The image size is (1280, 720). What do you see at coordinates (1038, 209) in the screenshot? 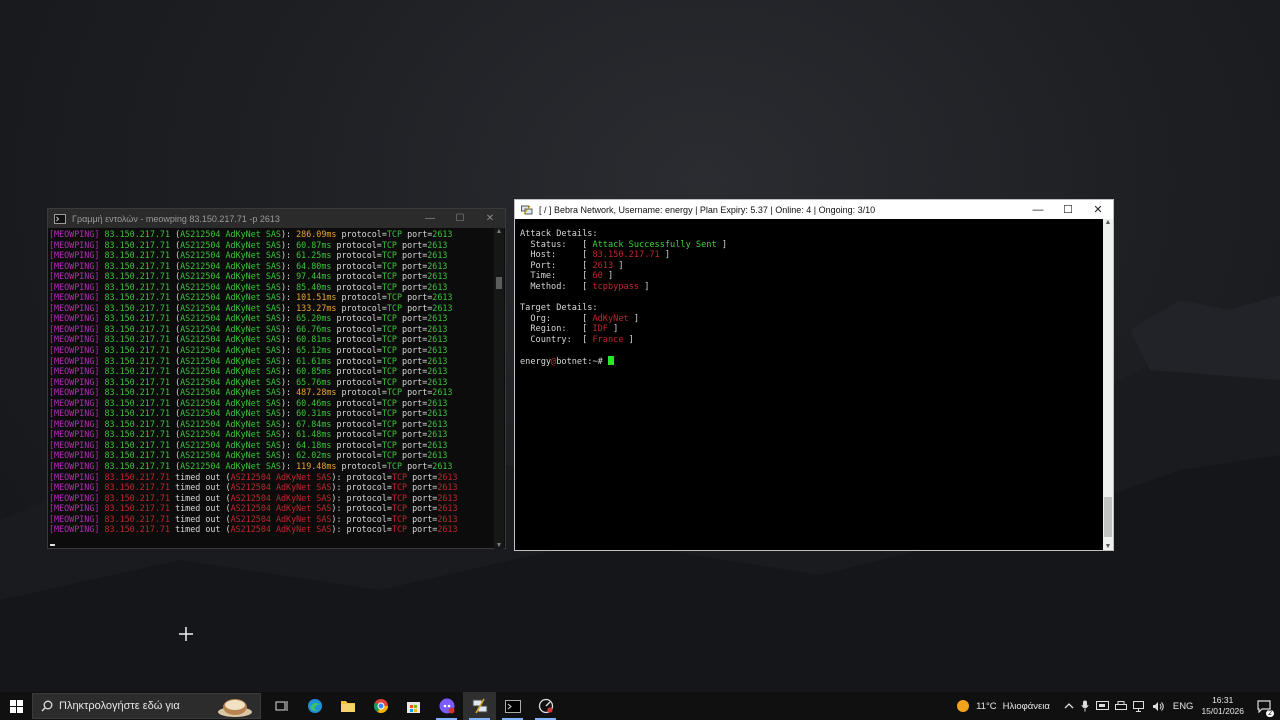
I see `putty-minimize-button: —` at bounding box center [1038, 209].